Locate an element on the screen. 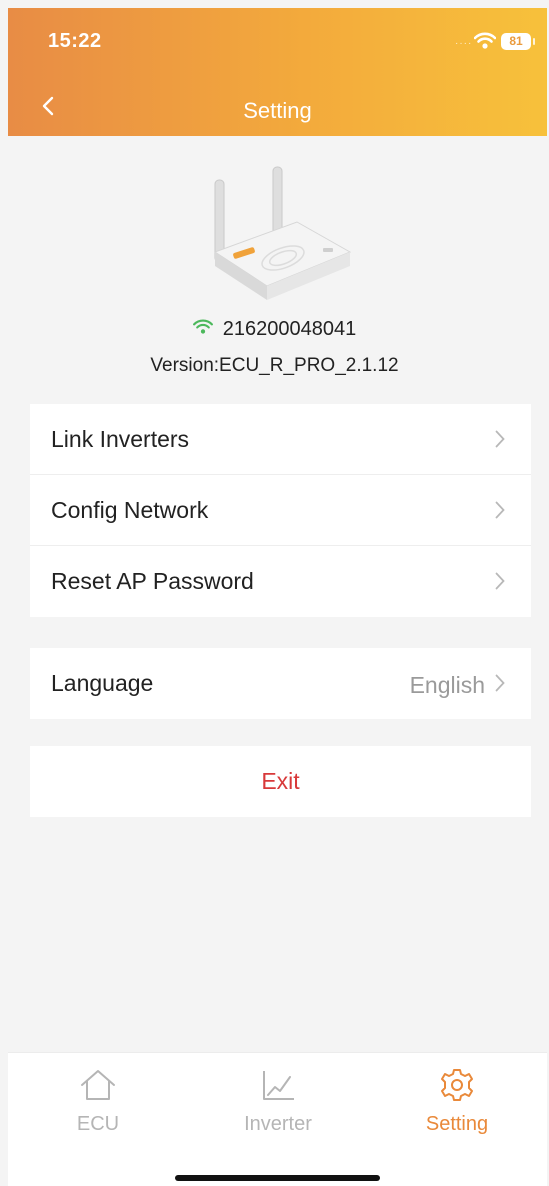 Image resolution: width=549 pixels, height=1186 pixels. menu-item-label: Link Inverters is located at coordinates (120, 438).